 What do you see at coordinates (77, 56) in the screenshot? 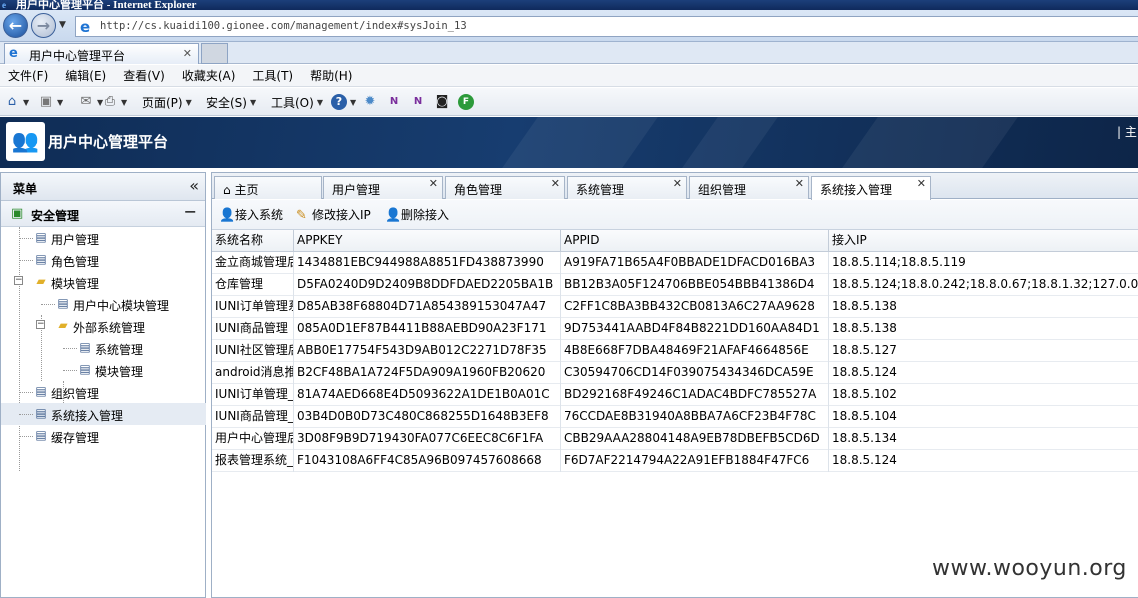
I see `browser-tab-label: 用户中心管理平台` at bounding box center [77, 56].